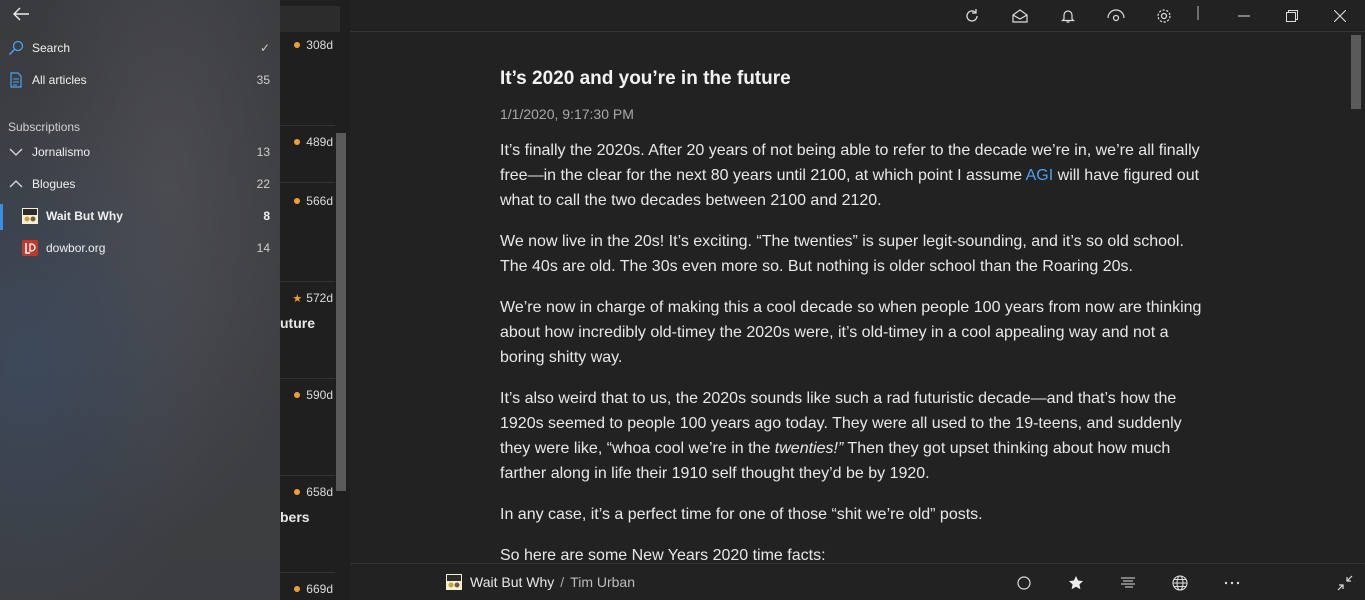 The width and height of the screenshot is (1365, 600). What do you see at coordinates (307, 527) in the screenshot?
I see `list-item: 658d bers` at bounding box center [307, 527].